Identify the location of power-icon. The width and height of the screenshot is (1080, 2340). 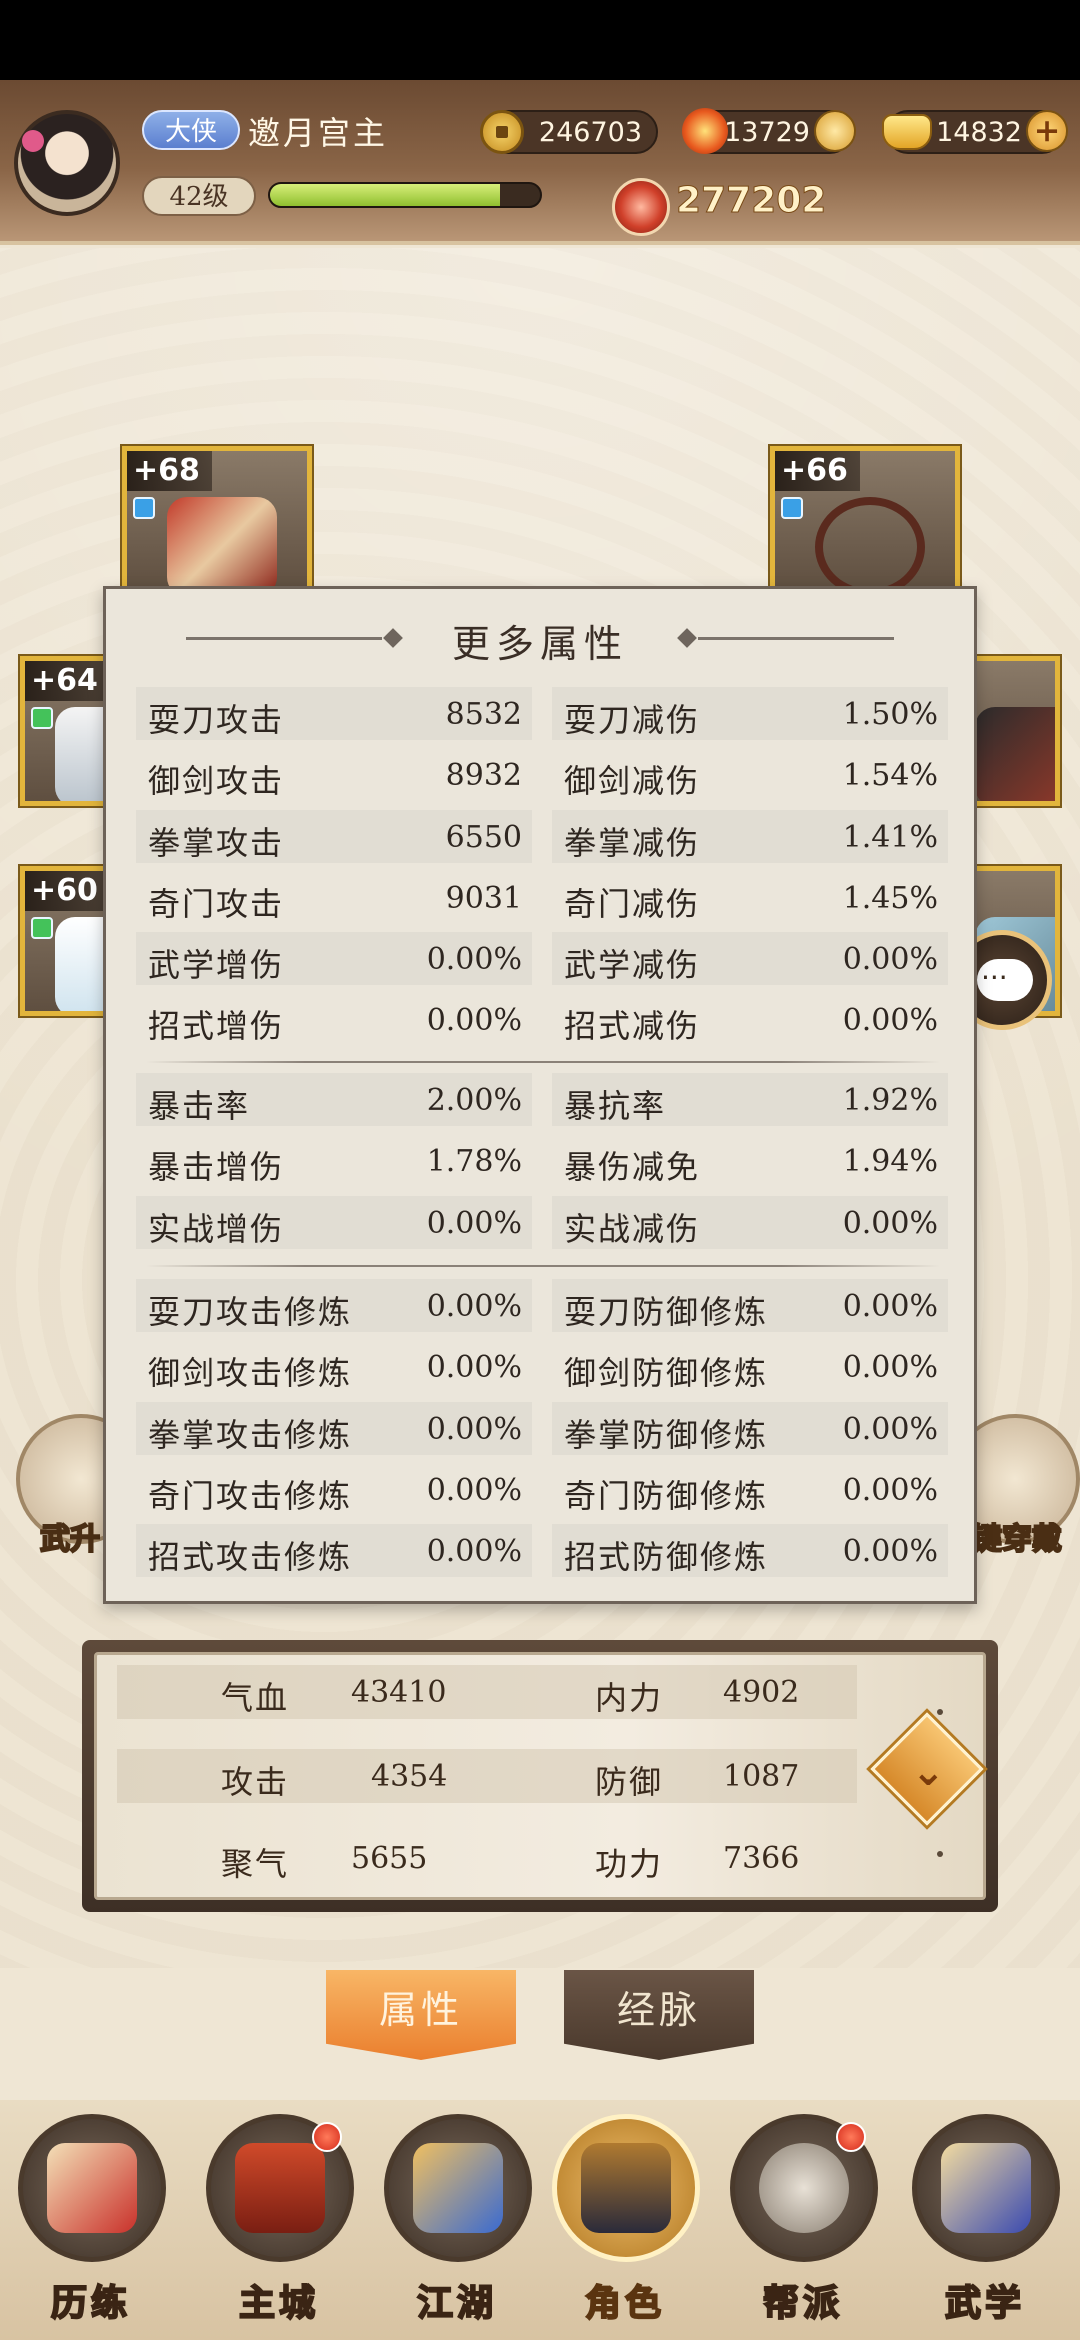
(641, 207).